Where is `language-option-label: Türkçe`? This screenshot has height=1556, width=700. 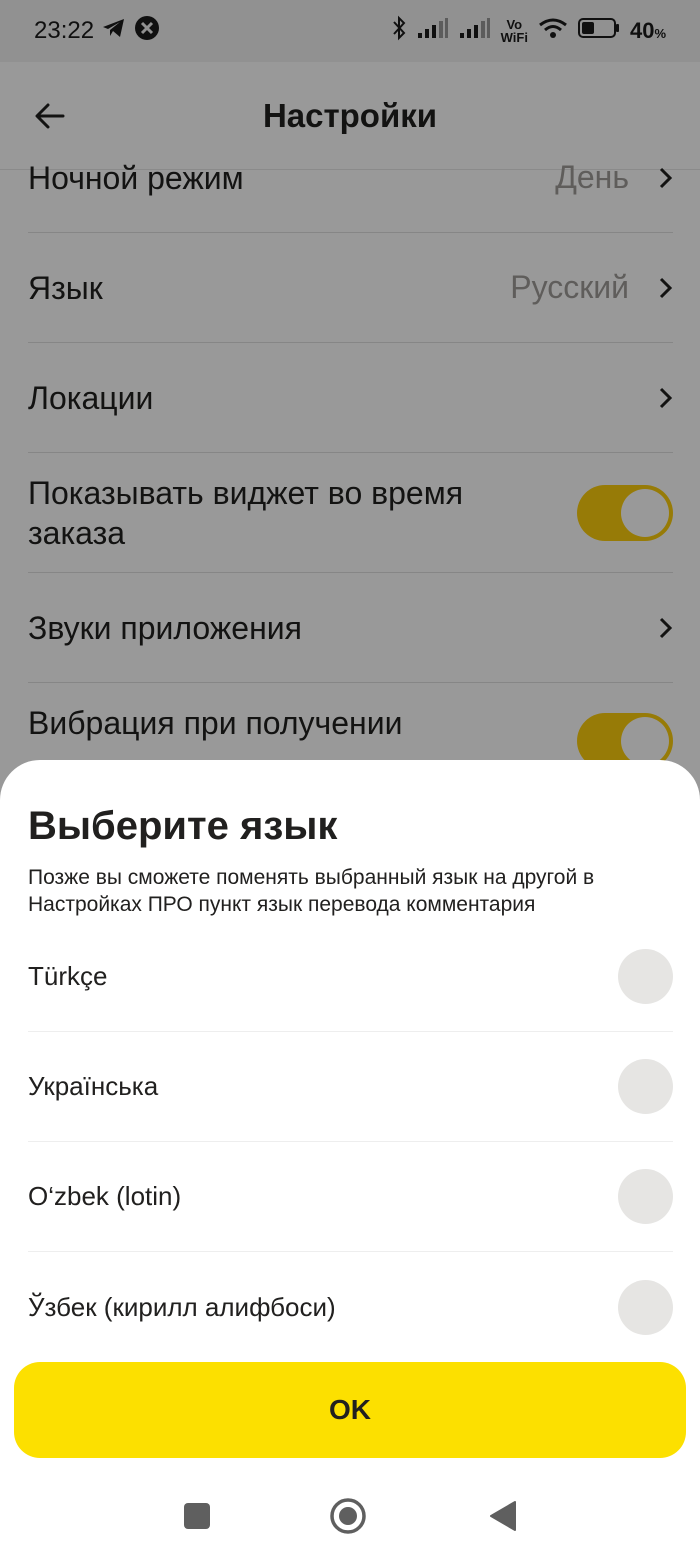 language-option-label: Türkçe is located at coordinates (68, 976).